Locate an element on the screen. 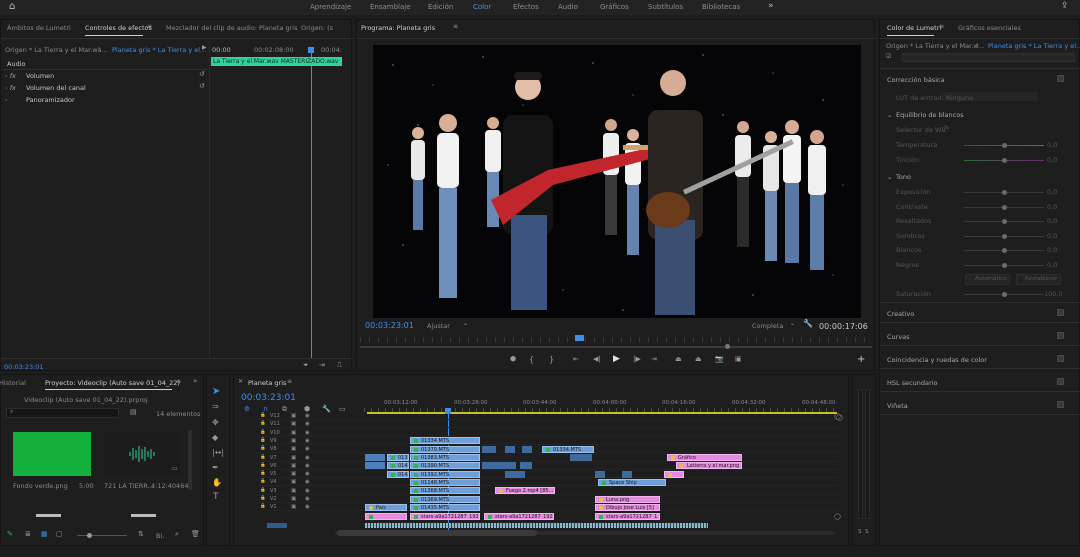  go-to-out-icon: ⇥ is located at coordinates (654, 359).